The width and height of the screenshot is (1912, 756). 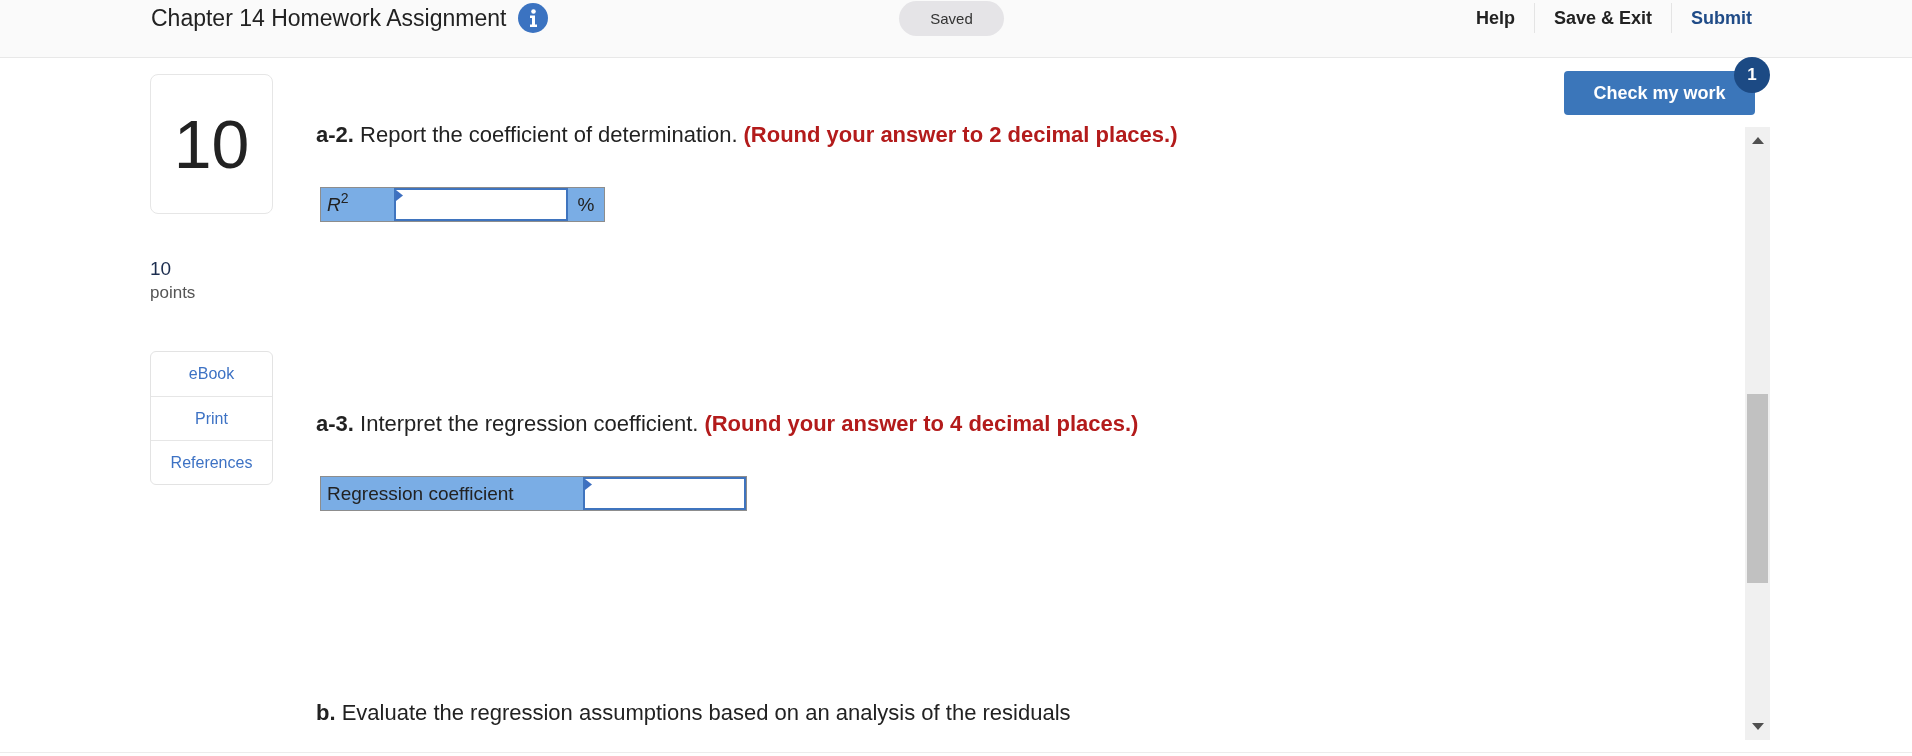 I want to click on scrollbar, so click(x=1757, y=433).